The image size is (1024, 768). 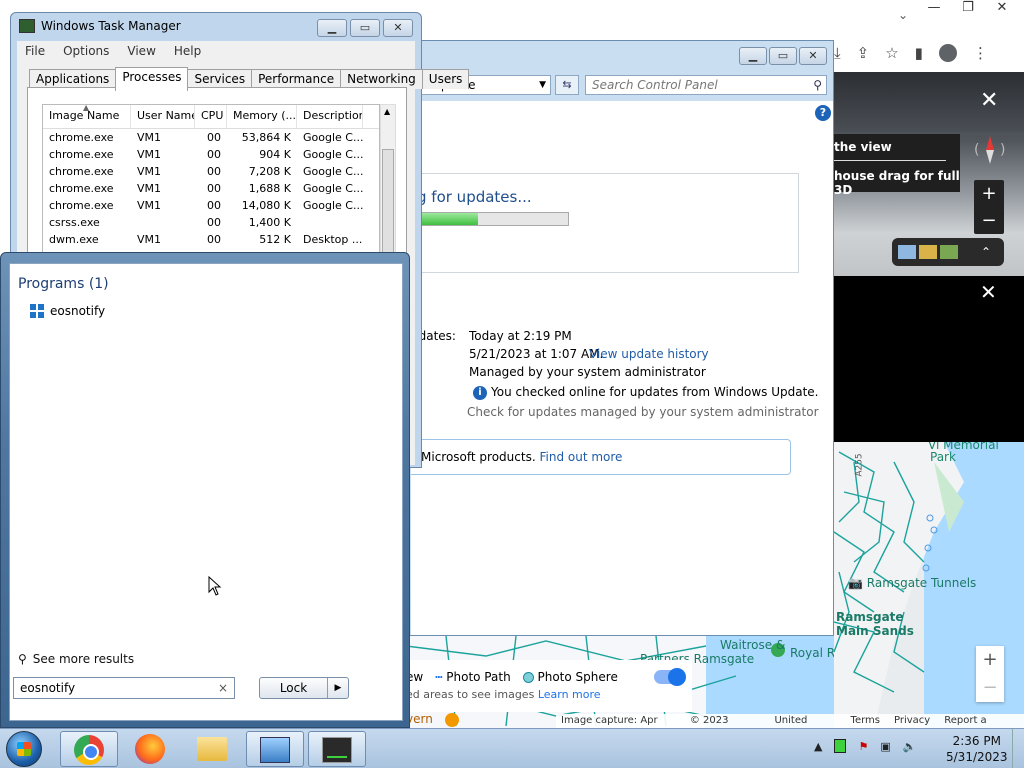 I want to click on tab-users: Users, so click(x=445, y=79).